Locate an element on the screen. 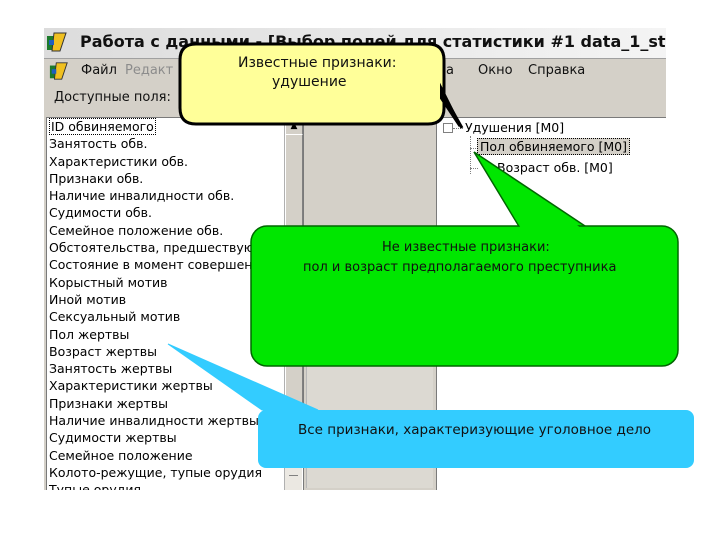 The width and height of the screenshot is (720, 540). known-callout-text: удушение is located at coordinates (309, 82).